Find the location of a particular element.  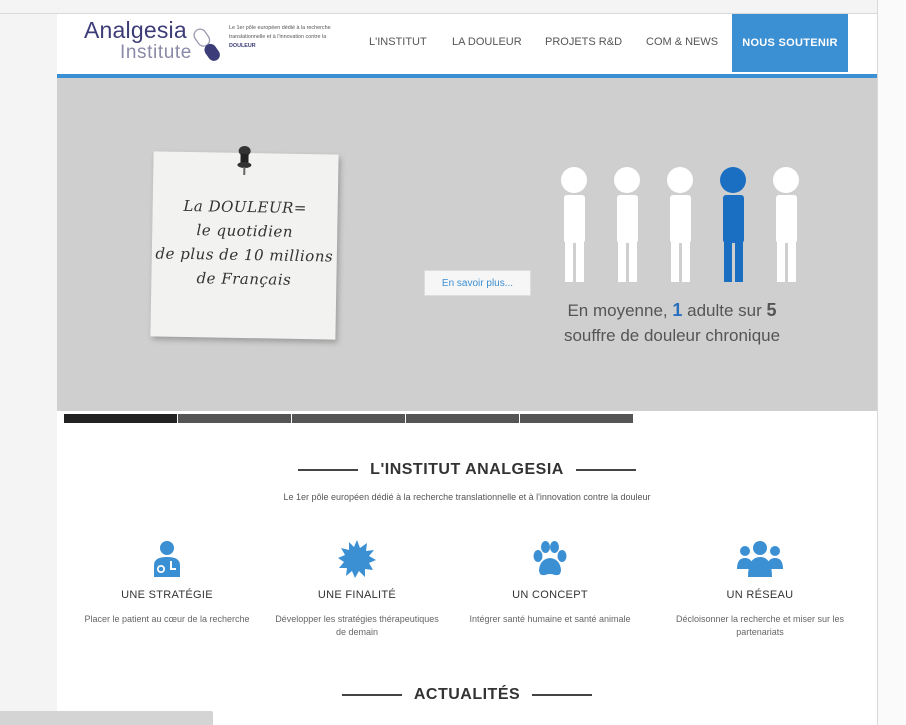

slider-indicators is located at coordinates (349, 418).